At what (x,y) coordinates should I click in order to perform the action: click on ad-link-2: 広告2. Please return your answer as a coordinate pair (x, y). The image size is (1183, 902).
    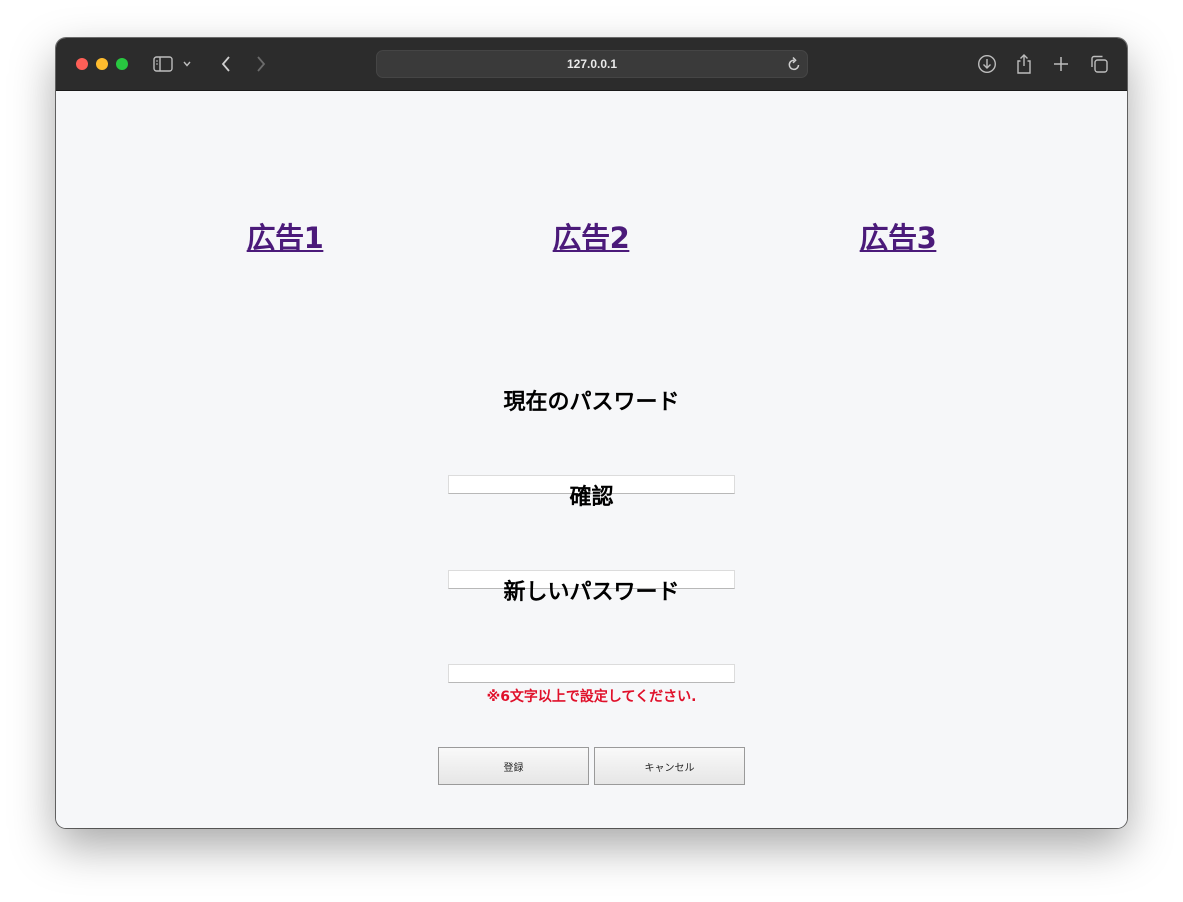
    Looking at the image, I should click on (591, 236).